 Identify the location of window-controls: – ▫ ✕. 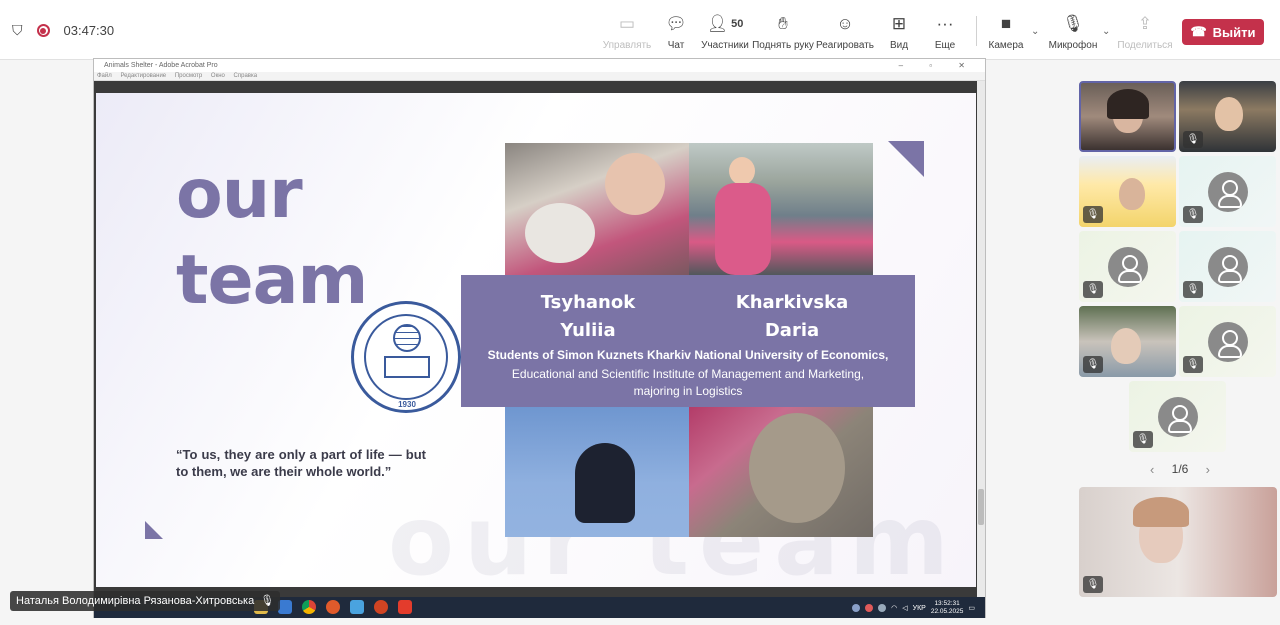
(937, 65).